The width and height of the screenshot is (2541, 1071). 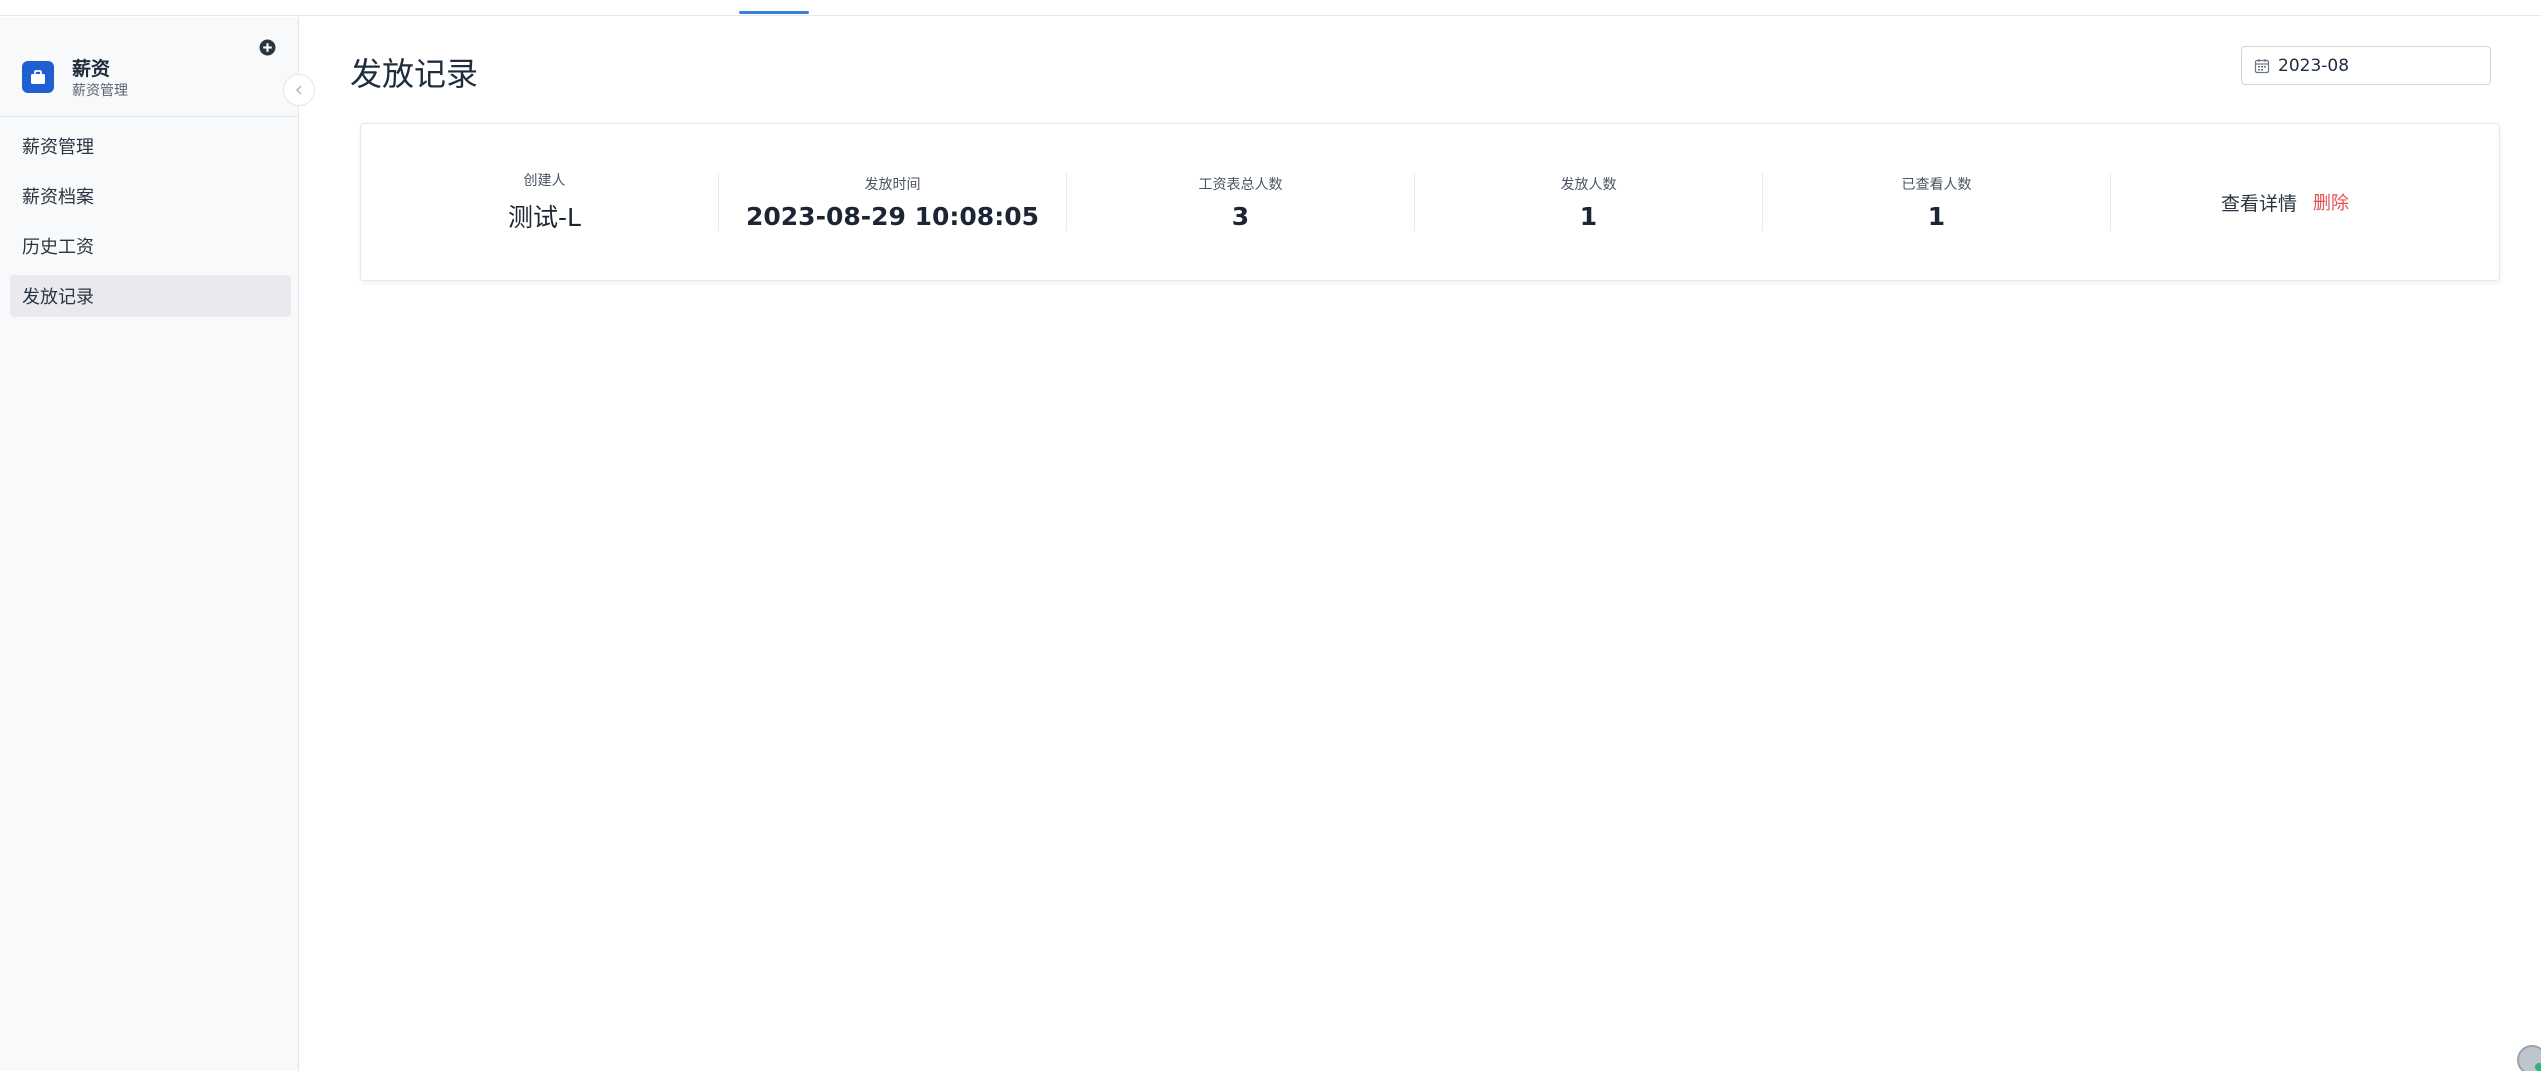 I want to click on status-dot, so click(x=2538, y=1067).